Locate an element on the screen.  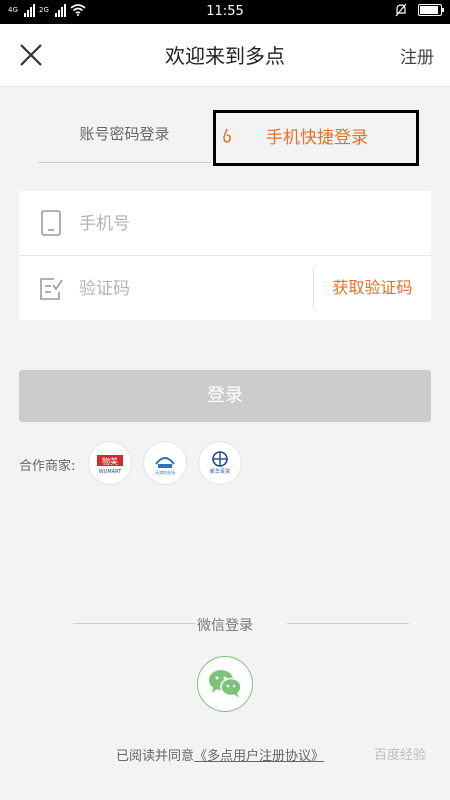
cursor-marker-icon is located at coordinates (227, 135).